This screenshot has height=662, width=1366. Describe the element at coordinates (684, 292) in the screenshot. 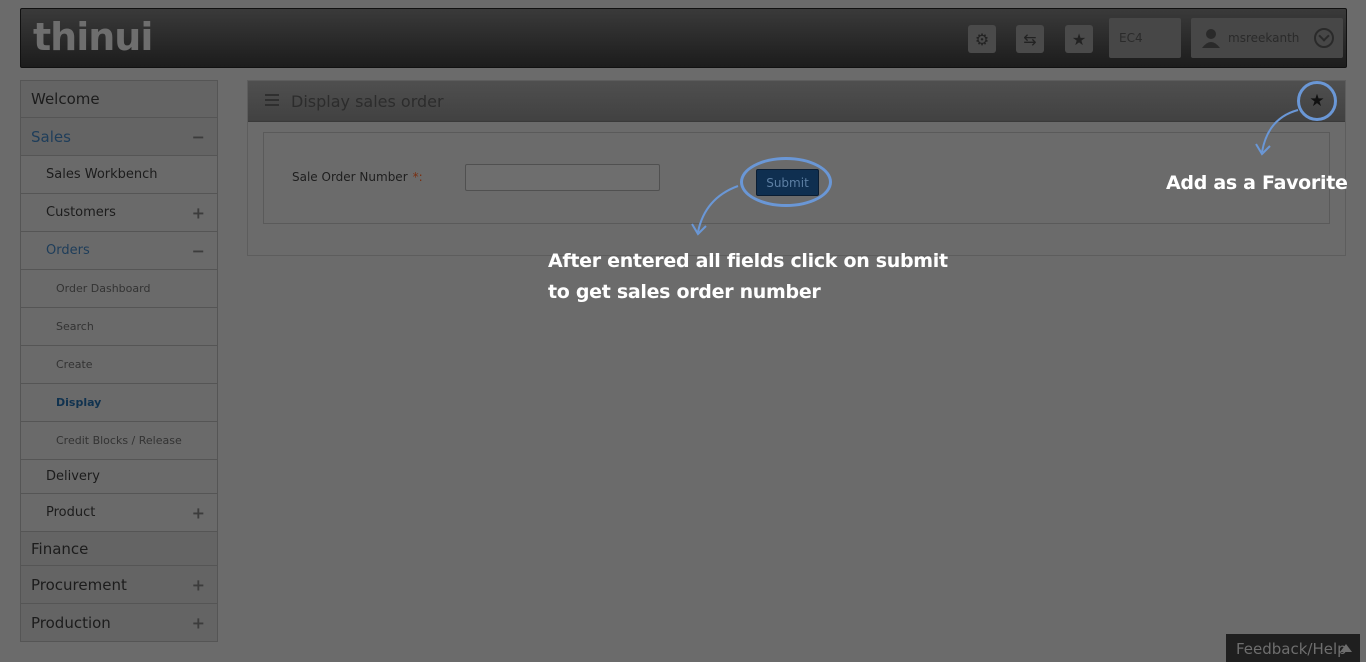

I see `submit-annotation-line2: to get sales order number` at that location.